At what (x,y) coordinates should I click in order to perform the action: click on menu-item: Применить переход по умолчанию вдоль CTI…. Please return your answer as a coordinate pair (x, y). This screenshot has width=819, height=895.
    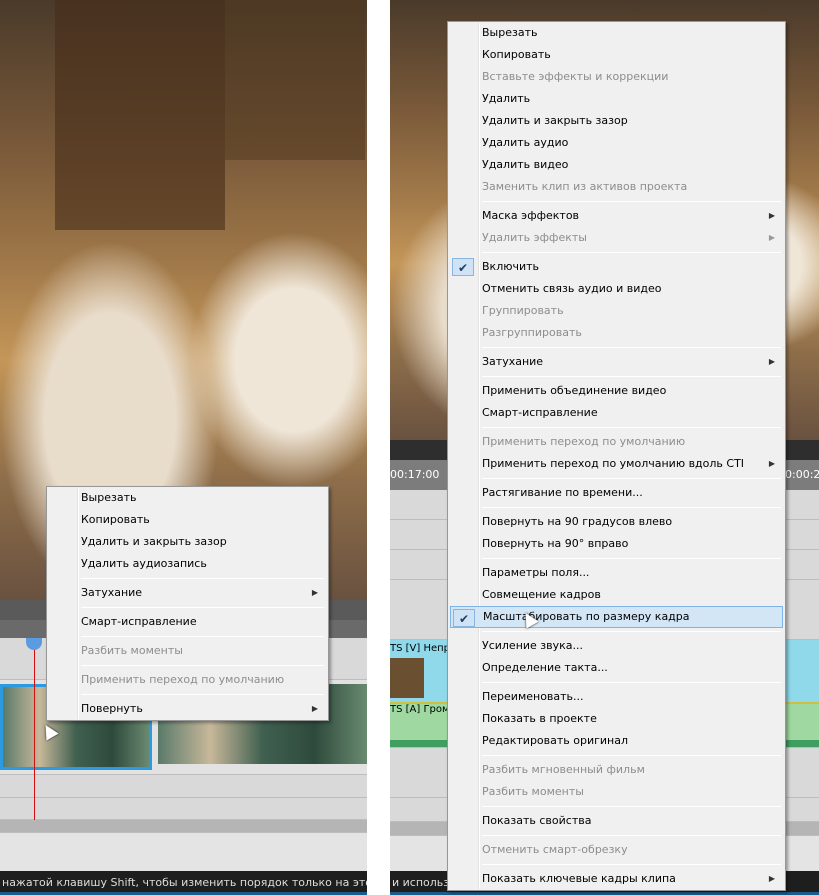
    Looking at the image, I should click on (616, 464).